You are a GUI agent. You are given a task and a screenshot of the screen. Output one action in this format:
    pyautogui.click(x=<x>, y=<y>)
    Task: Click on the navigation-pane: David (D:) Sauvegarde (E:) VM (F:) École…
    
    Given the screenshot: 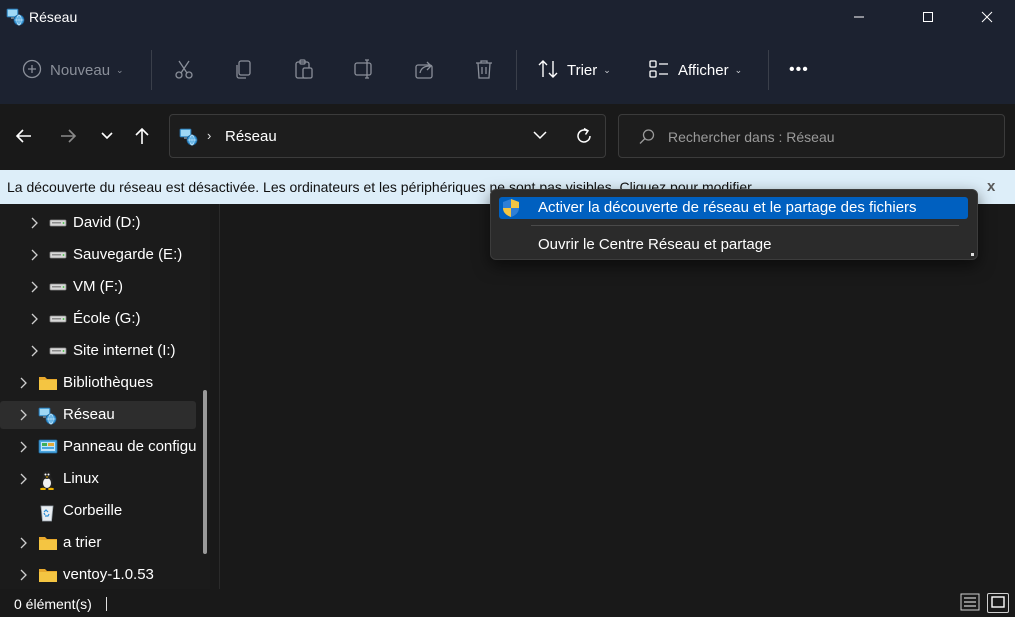 What is the action you would take?
    pyautogui.click(x=105, y=396)
    